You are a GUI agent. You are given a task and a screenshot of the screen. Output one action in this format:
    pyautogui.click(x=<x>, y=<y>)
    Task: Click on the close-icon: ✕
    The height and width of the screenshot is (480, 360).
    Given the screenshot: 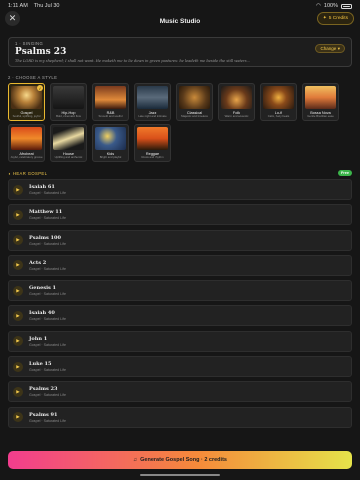 What is the action you would take?
    pyautogui.click(x=12, y=18)
    